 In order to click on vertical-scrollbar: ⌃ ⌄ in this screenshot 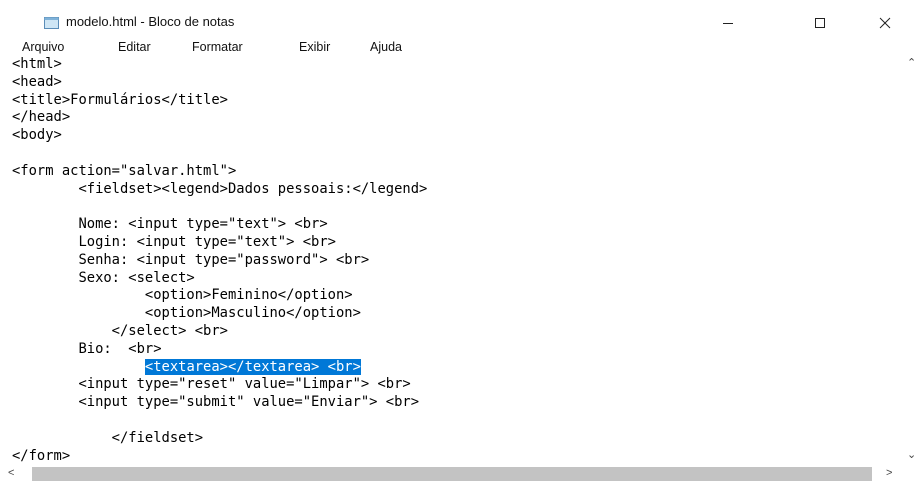, I will do `click(912, 259)`.